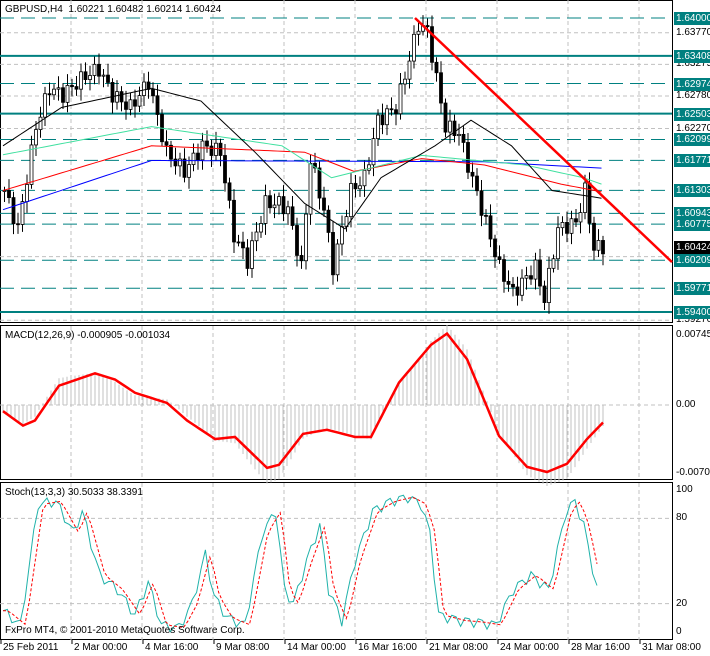 This screenshot has width=710, height=656. What do you see at coordinates (693, 32) in the screenshot?
I see `price-tick: 1.63770` at bounding box center [693, 32].